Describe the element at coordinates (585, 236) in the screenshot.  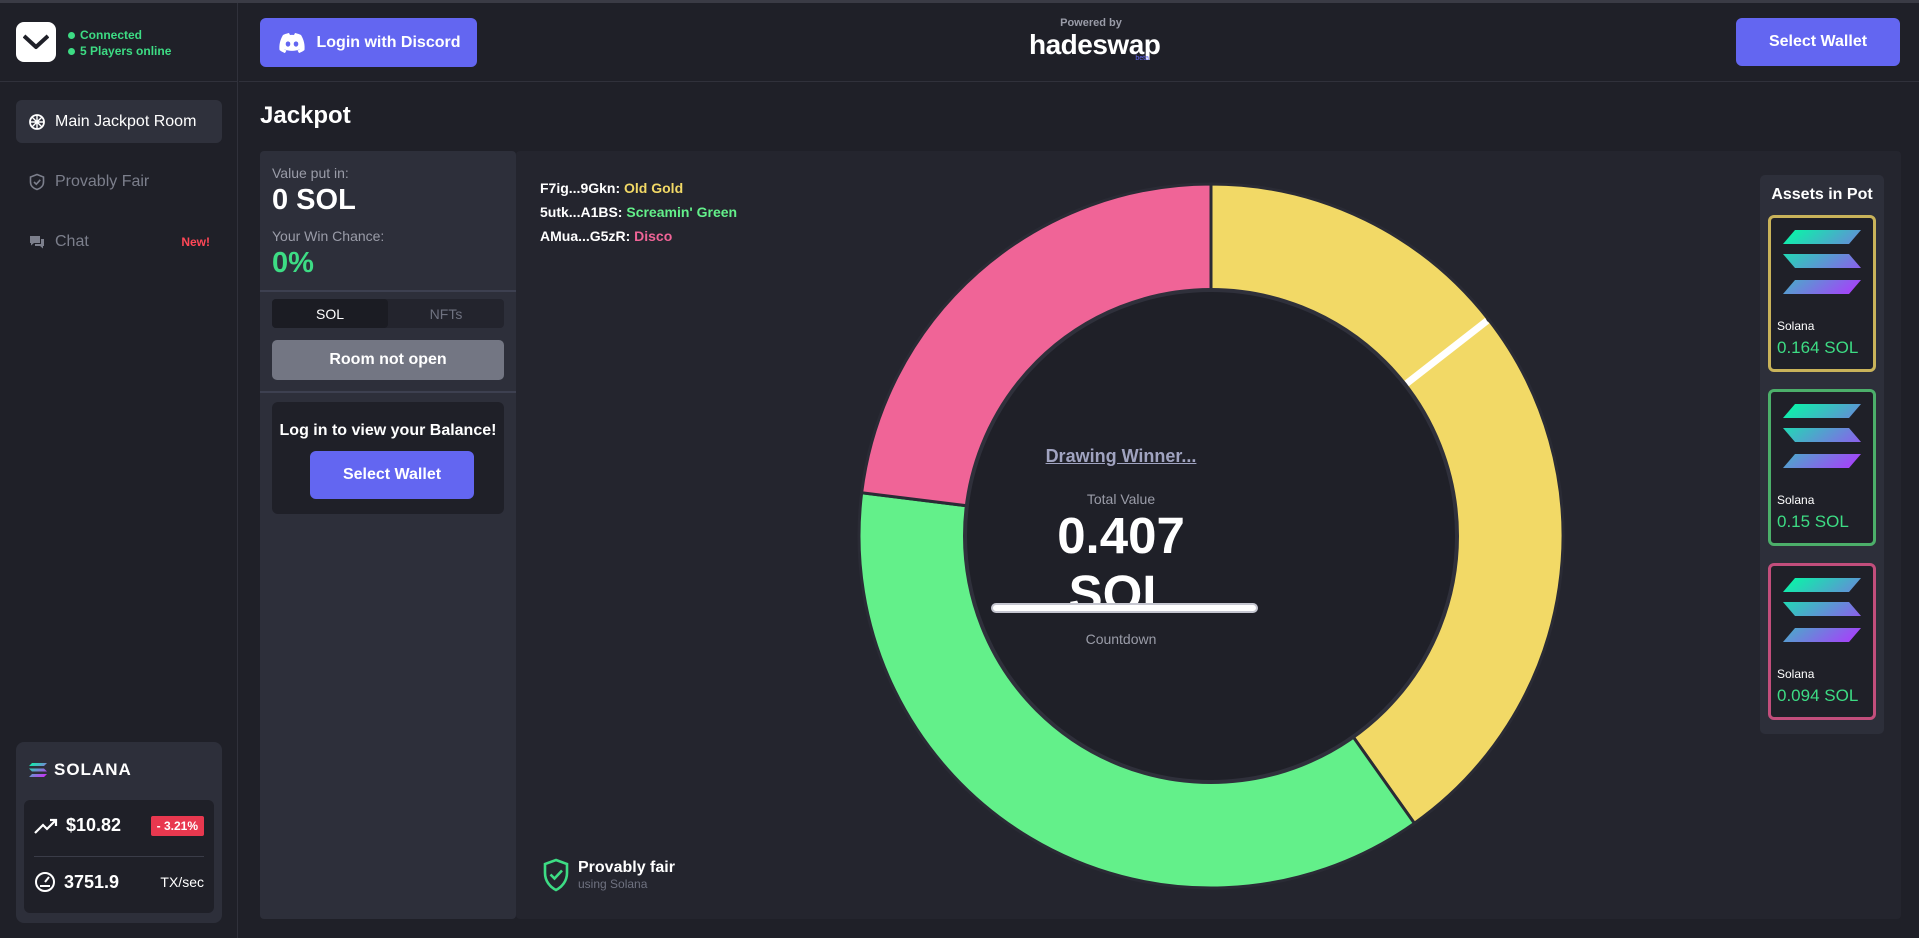
I see `player-address: AMua...G5zR:` at that location.